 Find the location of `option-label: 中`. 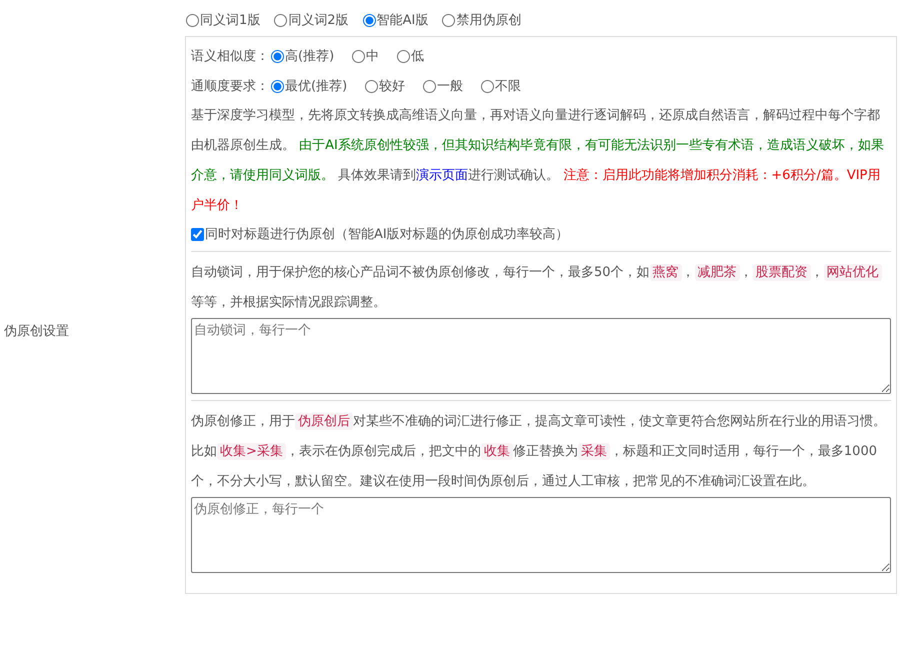

option-label: 中 is located at coordinates (373, 56).